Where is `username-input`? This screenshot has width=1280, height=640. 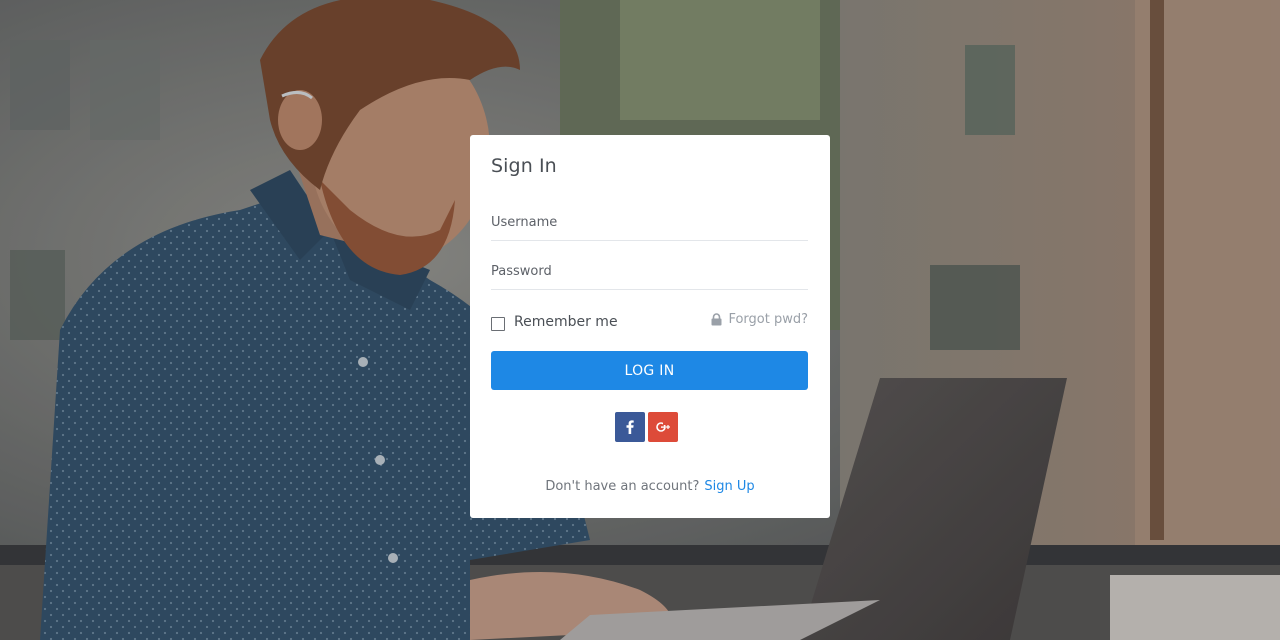
username-input is located at coordinates (649, 223).